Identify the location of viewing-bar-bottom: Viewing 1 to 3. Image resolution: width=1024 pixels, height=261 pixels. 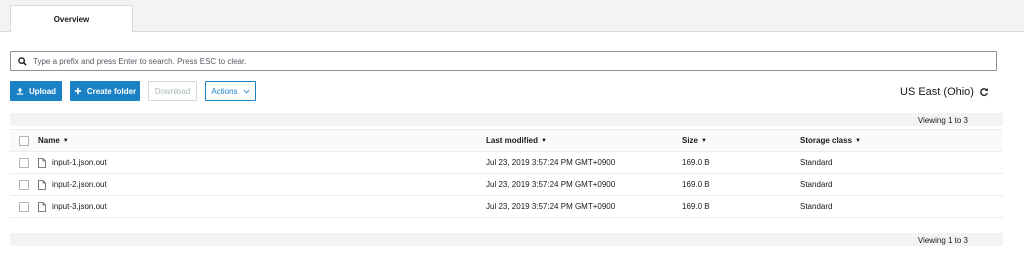
(506, 239).